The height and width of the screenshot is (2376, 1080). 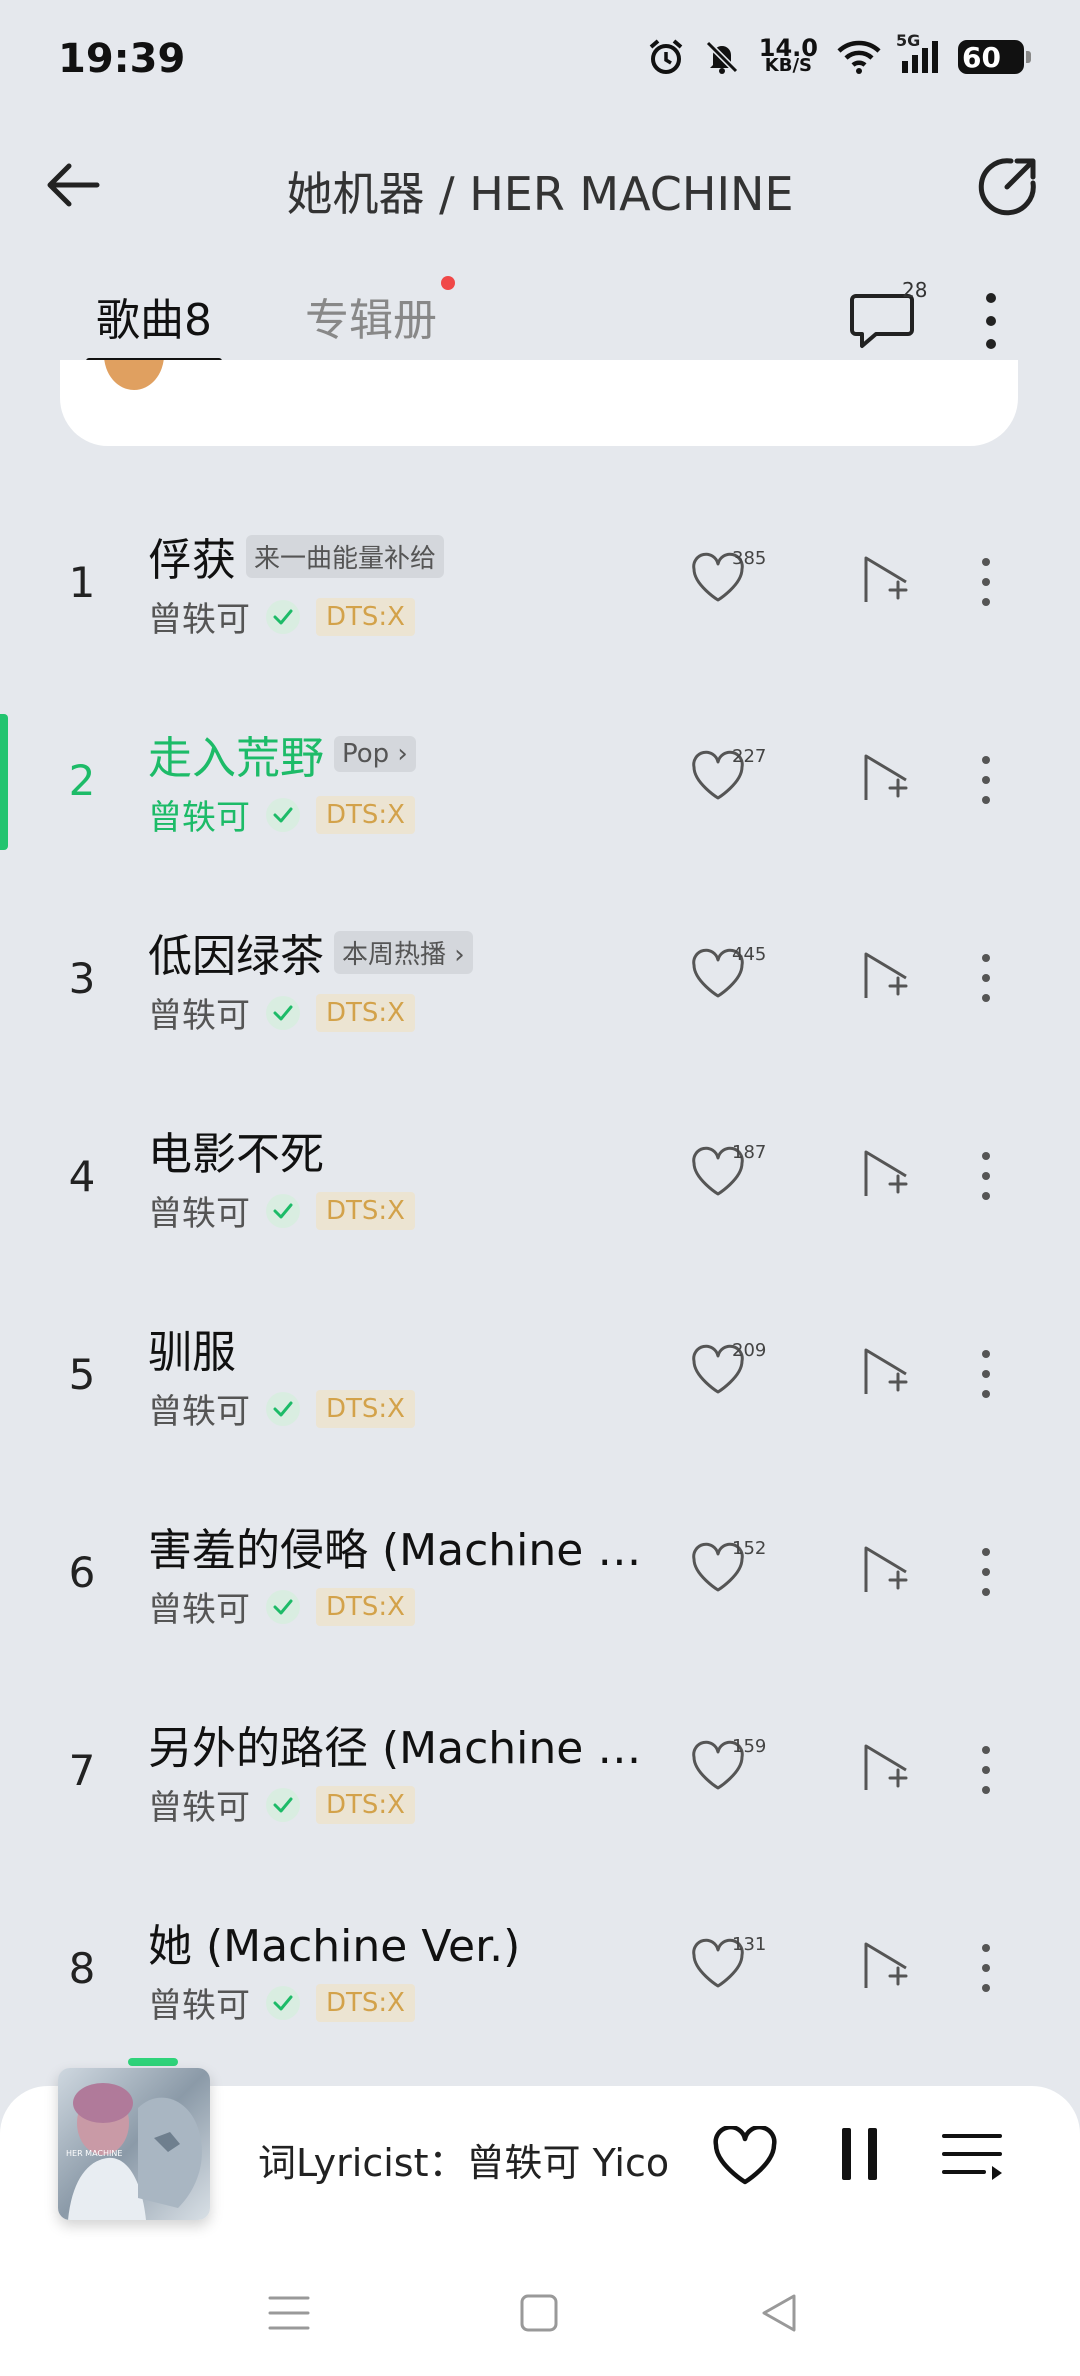 What do you see at coordinates (371, 316) in the screenshot?
I see `tab-albums: 专辑册` at bounding box center [371, 316].